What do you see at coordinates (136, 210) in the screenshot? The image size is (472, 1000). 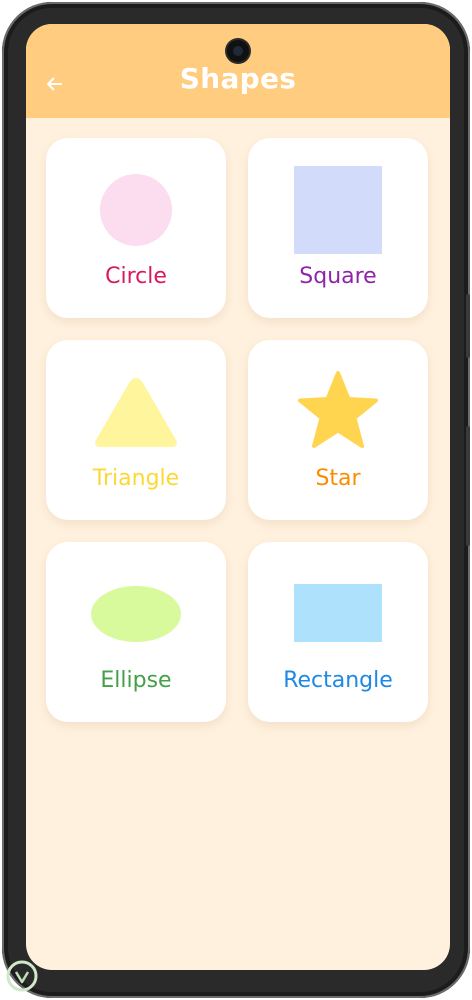 I see `circle-icon` at bounding box center [136, 210].